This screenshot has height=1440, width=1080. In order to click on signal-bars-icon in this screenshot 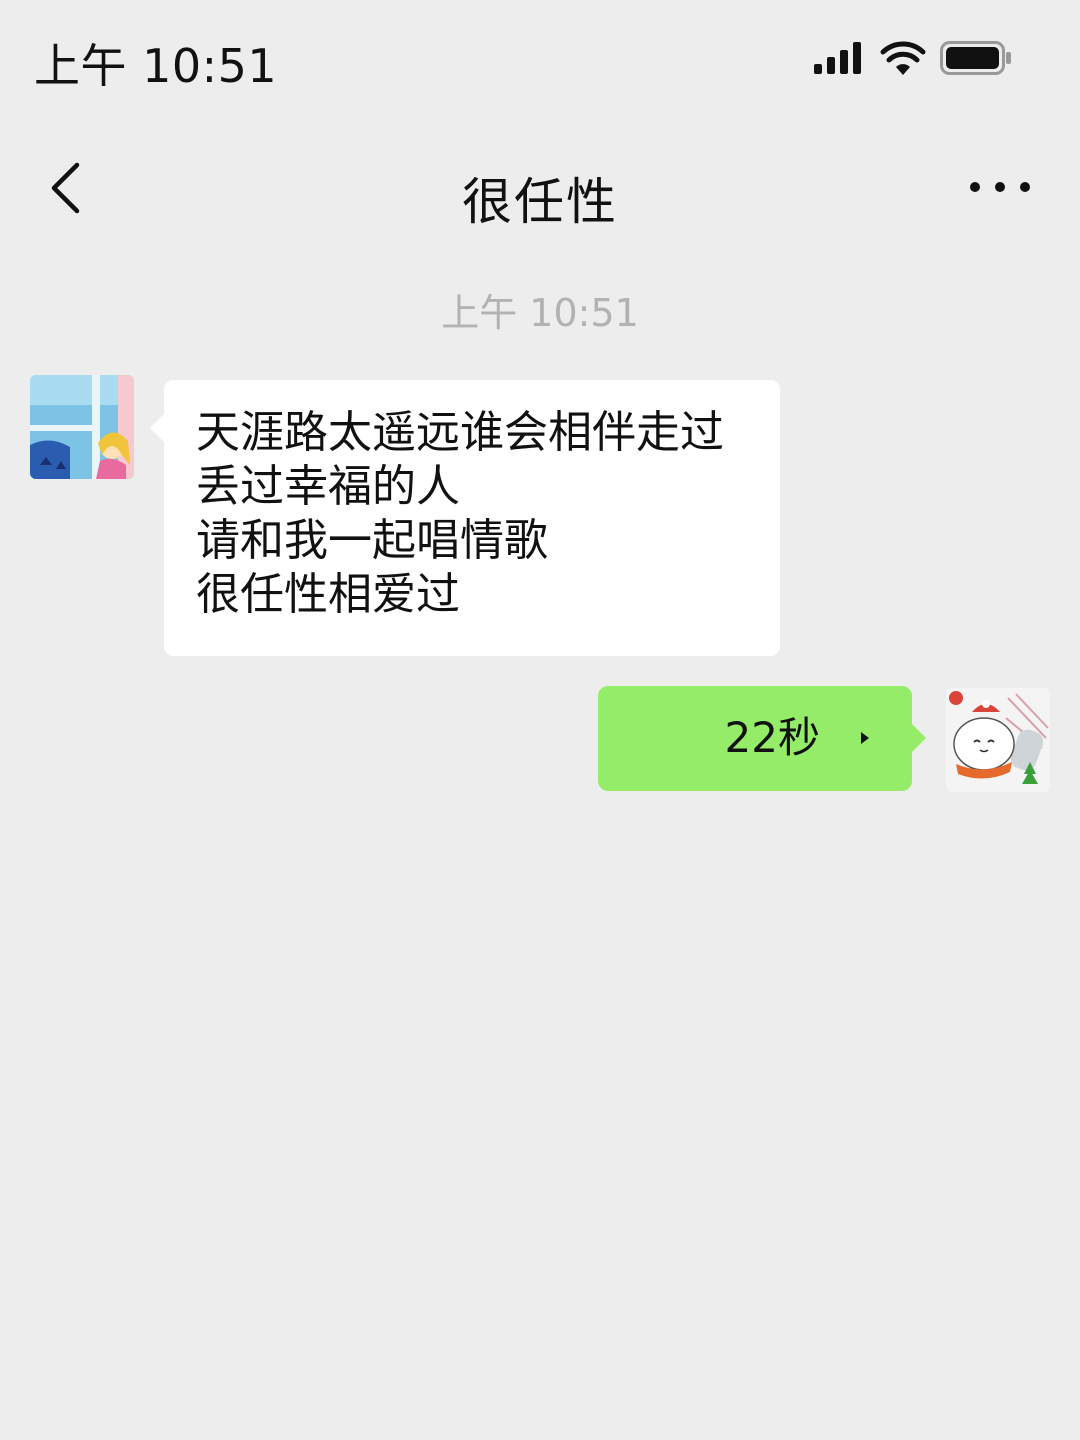, I will do `click(837, 58)`.